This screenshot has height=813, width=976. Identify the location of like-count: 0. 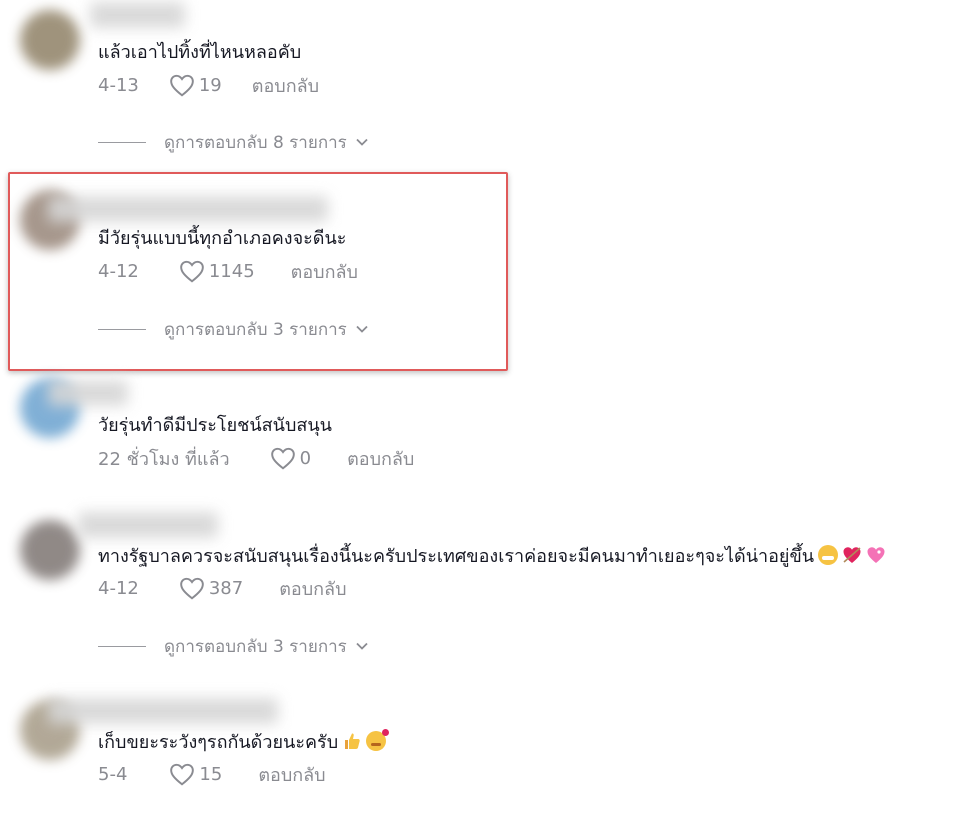
(305, 458).